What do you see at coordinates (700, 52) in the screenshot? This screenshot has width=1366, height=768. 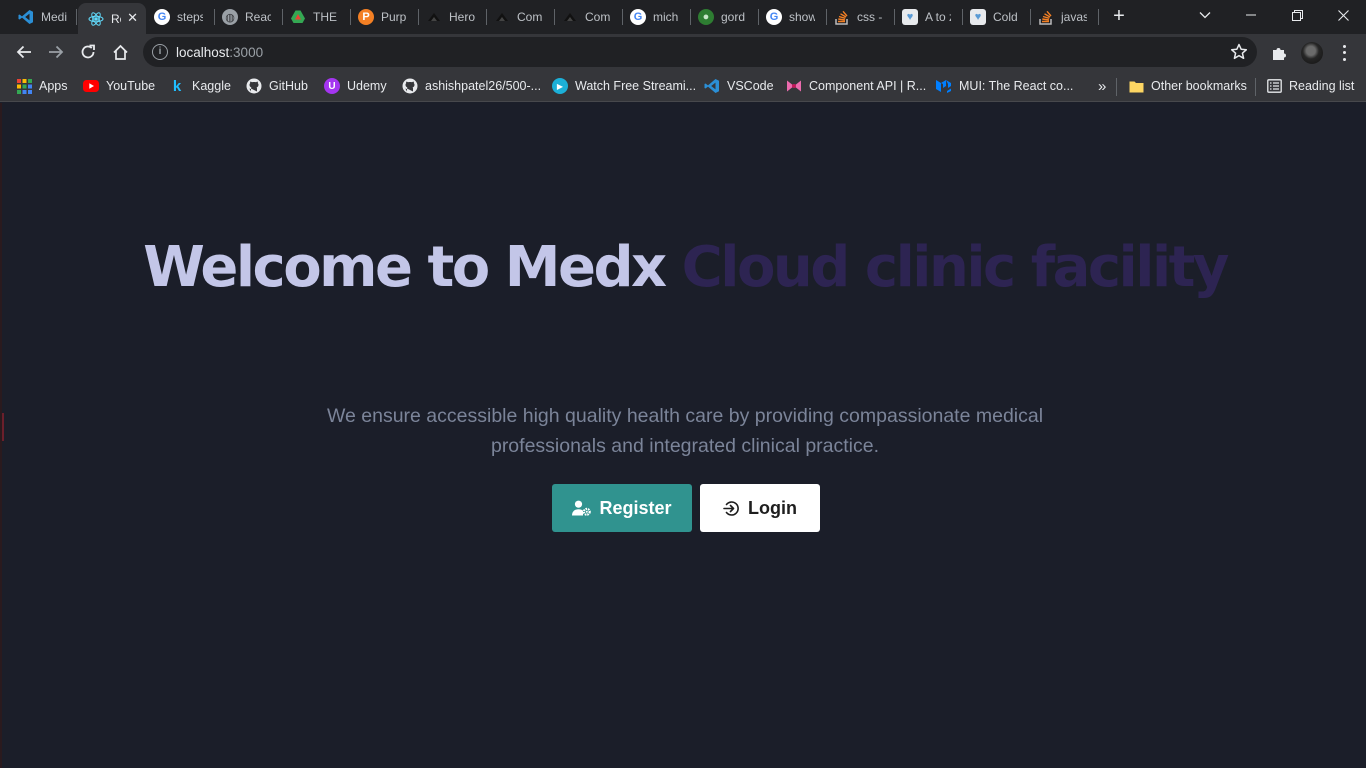 I see `address-bar: i localhost:3000` at bounding box center [700, 52].